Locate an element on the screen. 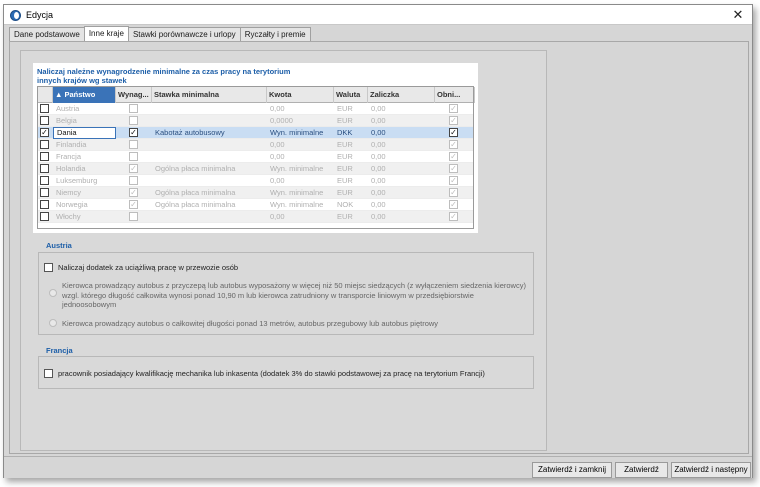  austria-checkbox is located at coordinates (48, 267).